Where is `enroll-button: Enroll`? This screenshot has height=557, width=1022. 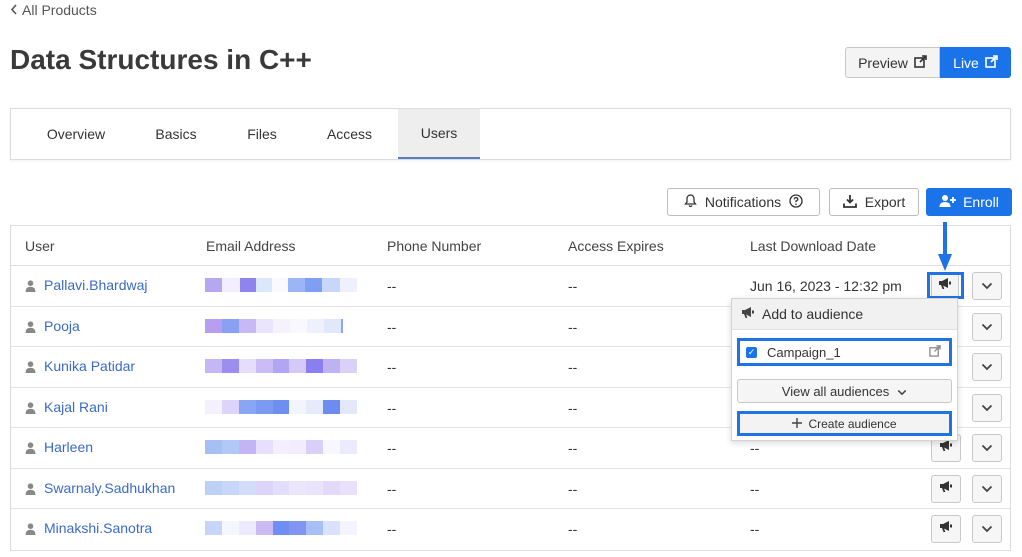 enroll-button: Enroll is located at coordinates (969, 202).